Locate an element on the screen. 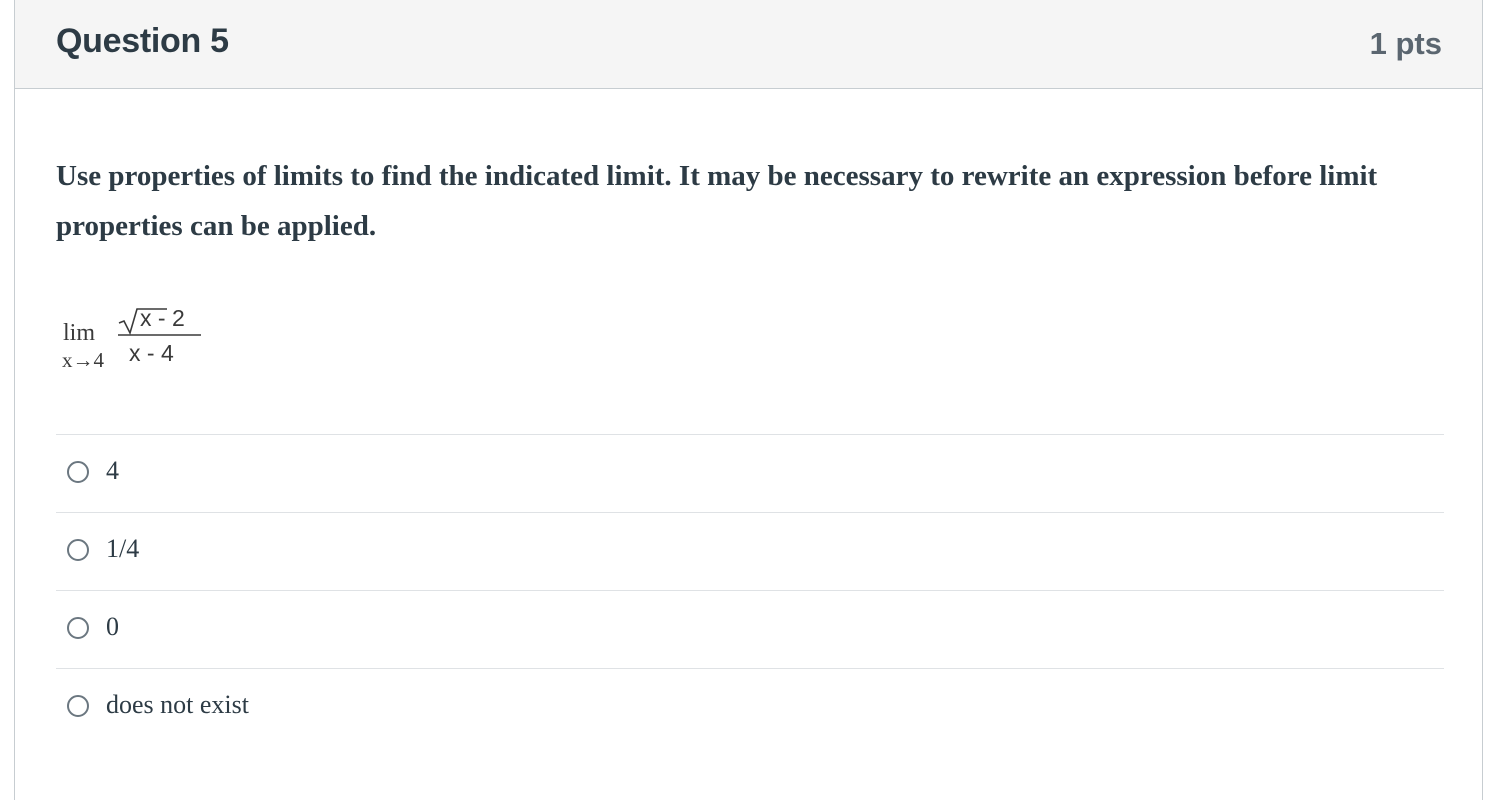 This screenshot has height=800, width=1485. answer-option-4: does not exist is located at coordinates (750, 707).